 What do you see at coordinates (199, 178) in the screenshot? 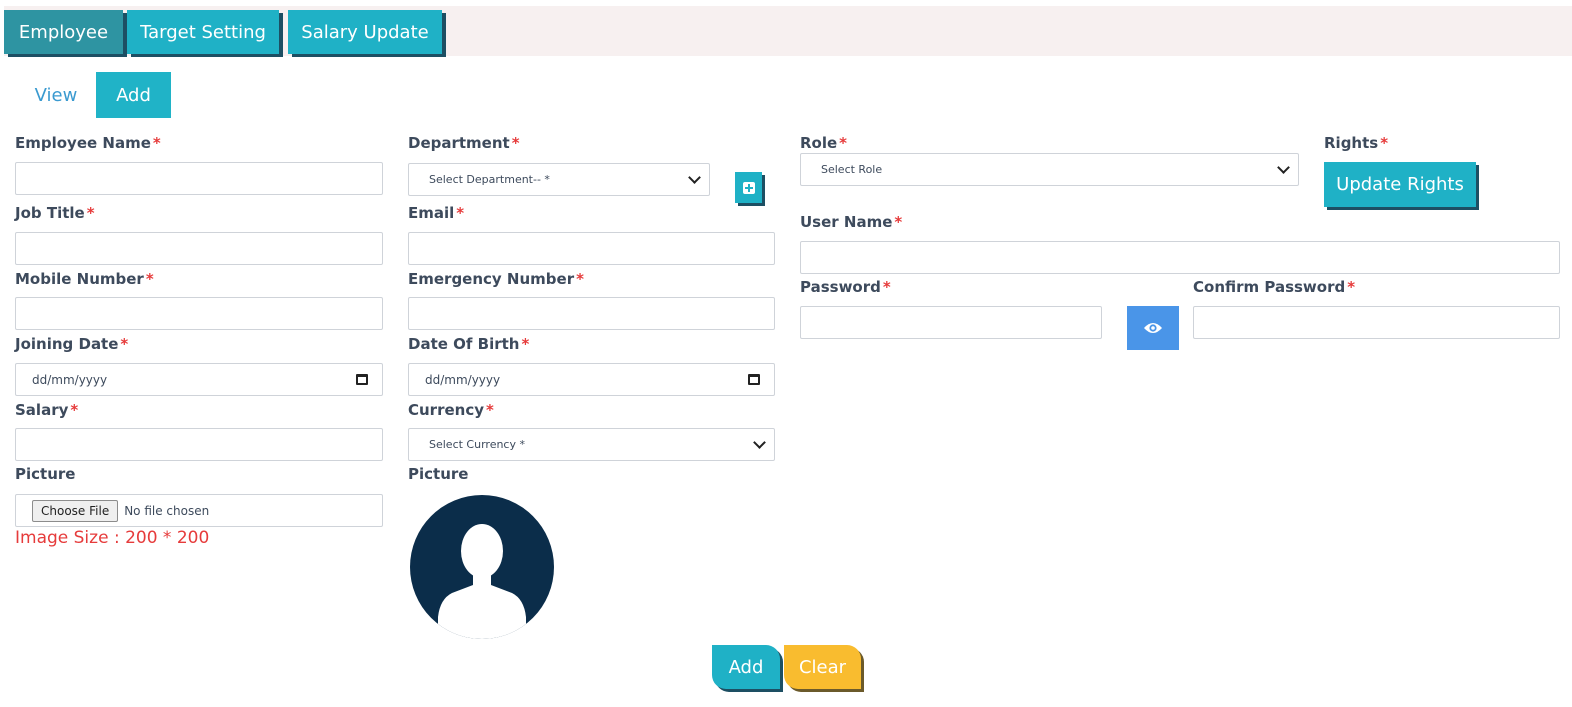
I see `employee-name-input` at bounding box center [199, 178].